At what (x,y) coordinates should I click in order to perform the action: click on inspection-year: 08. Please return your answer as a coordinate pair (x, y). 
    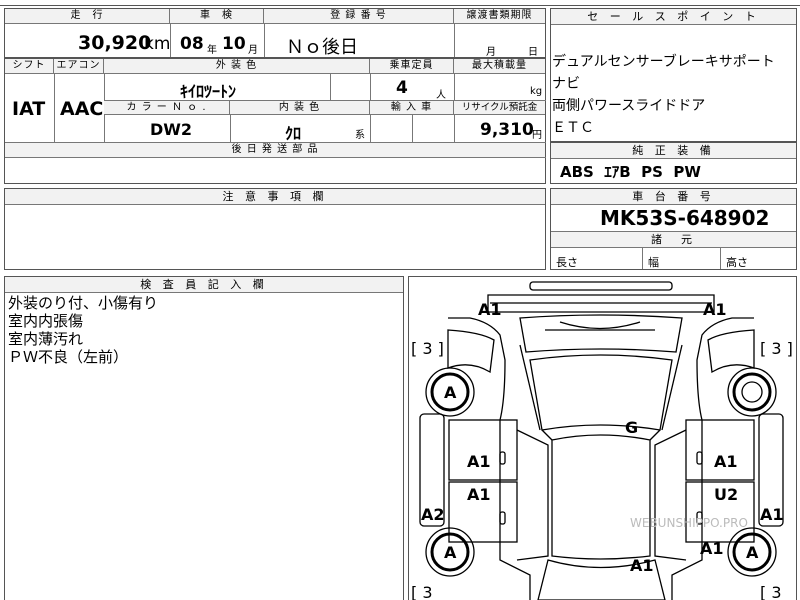
    Looking at the image, I should click on (192, 44).